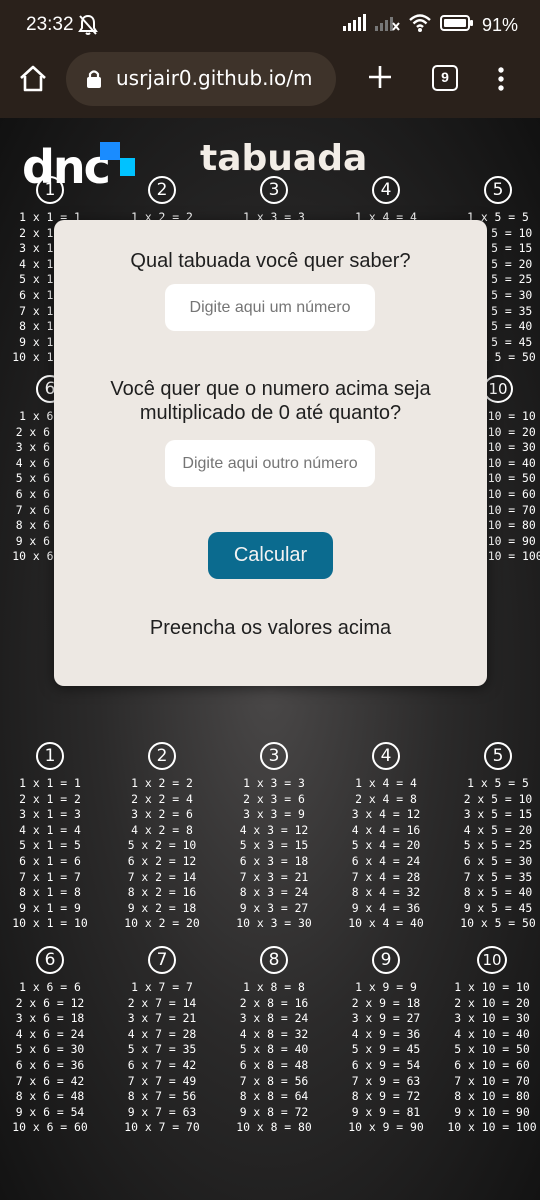  I want to click on table-row: 6 x 1 = 6, so click(50, 860).